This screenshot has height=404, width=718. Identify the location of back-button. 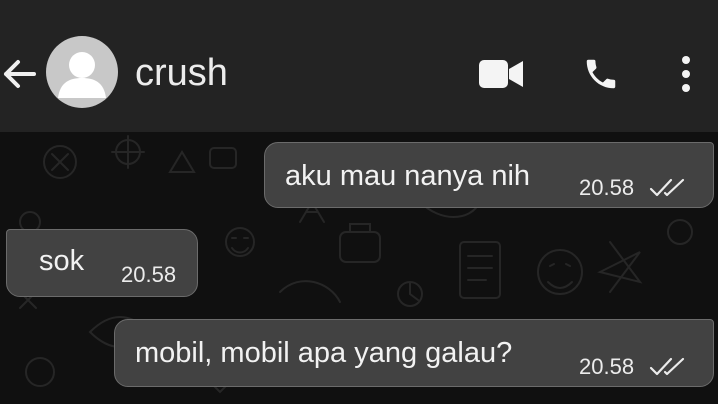
(20, 74).